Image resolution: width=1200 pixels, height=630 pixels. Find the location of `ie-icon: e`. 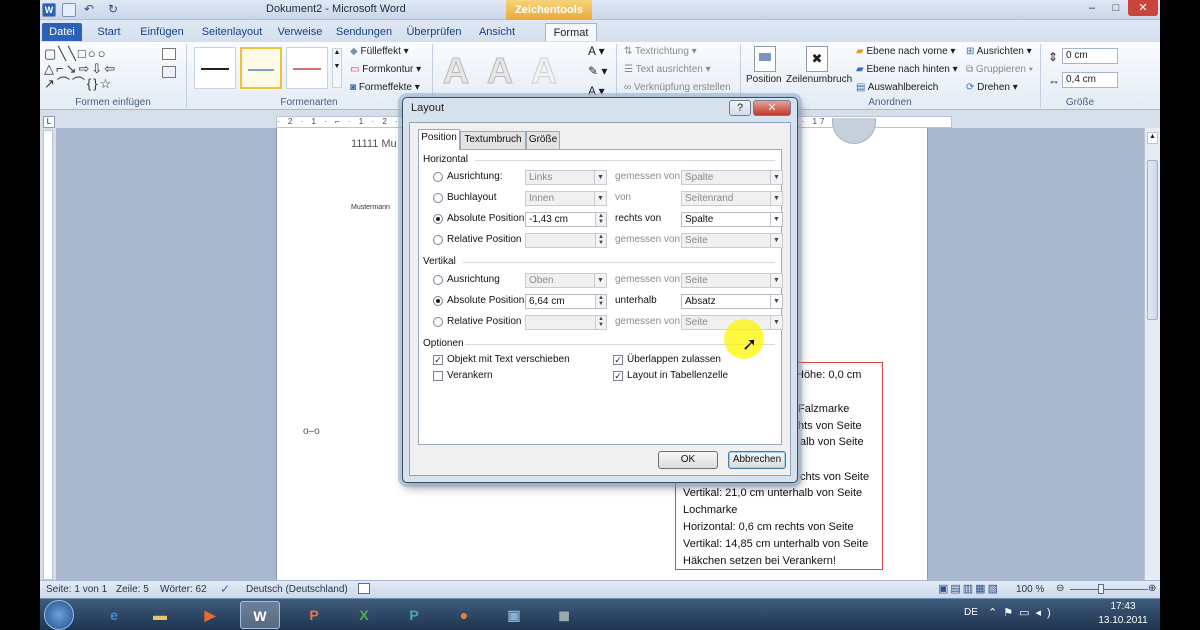

ie-icon: e is located at coordinates (114, 615).